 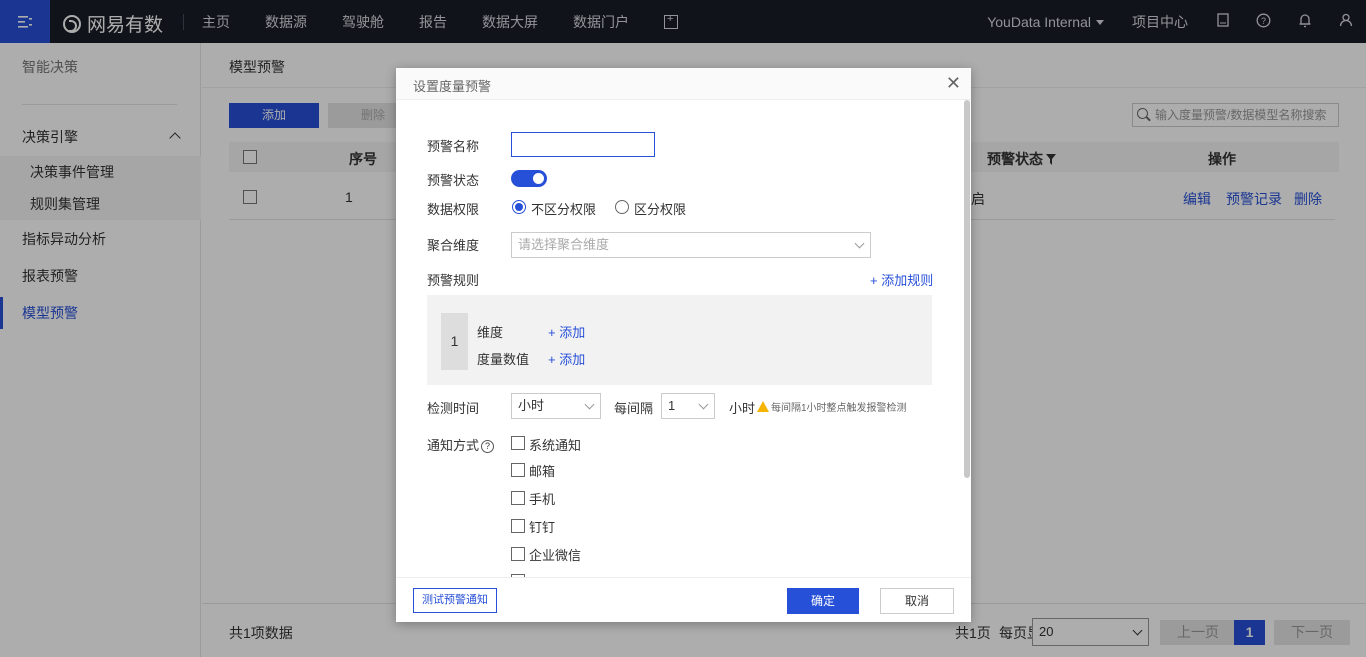 I want to click on notify-label: 通知方式?, so click(x=461, y=444).